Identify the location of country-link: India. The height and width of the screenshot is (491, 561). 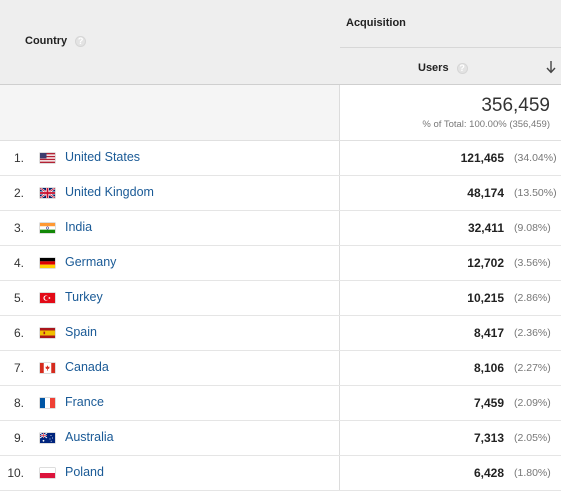
(78, 227).